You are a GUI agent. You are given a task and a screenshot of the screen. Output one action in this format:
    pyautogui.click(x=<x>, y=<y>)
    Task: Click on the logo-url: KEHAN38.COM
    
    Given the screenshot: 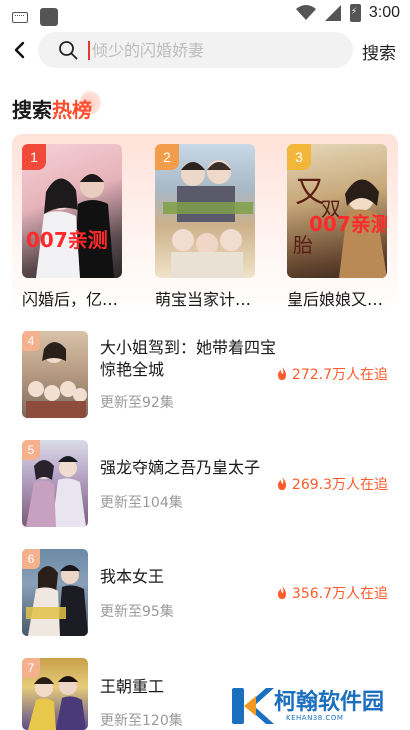 What is the action you would take?
    pyautogui.click(x=315, y=718)
    